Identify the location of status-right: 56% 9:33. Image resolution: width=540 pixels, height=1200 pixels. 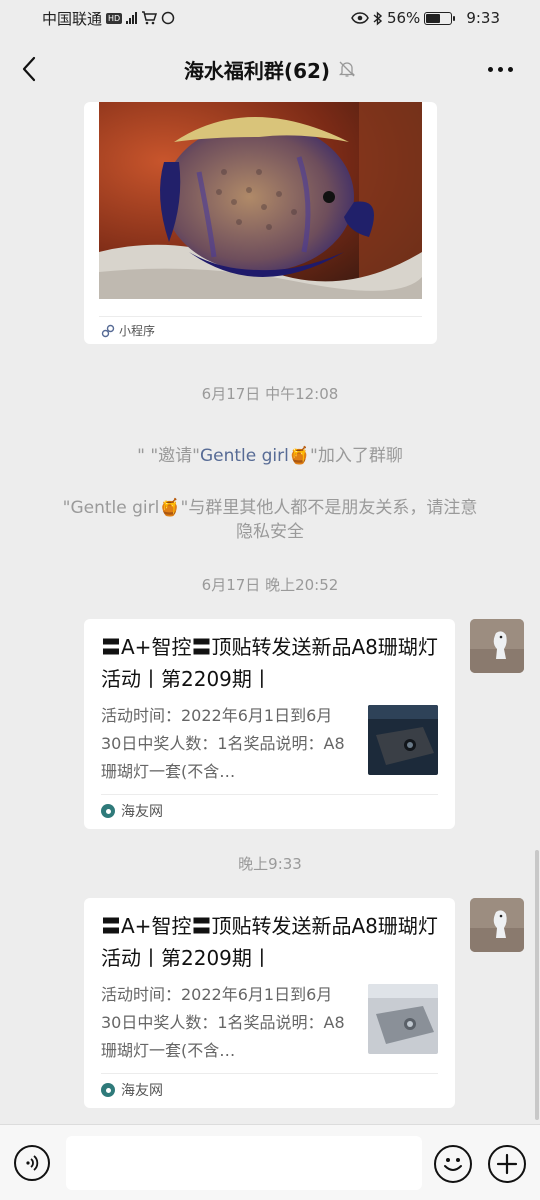
(425, 18).